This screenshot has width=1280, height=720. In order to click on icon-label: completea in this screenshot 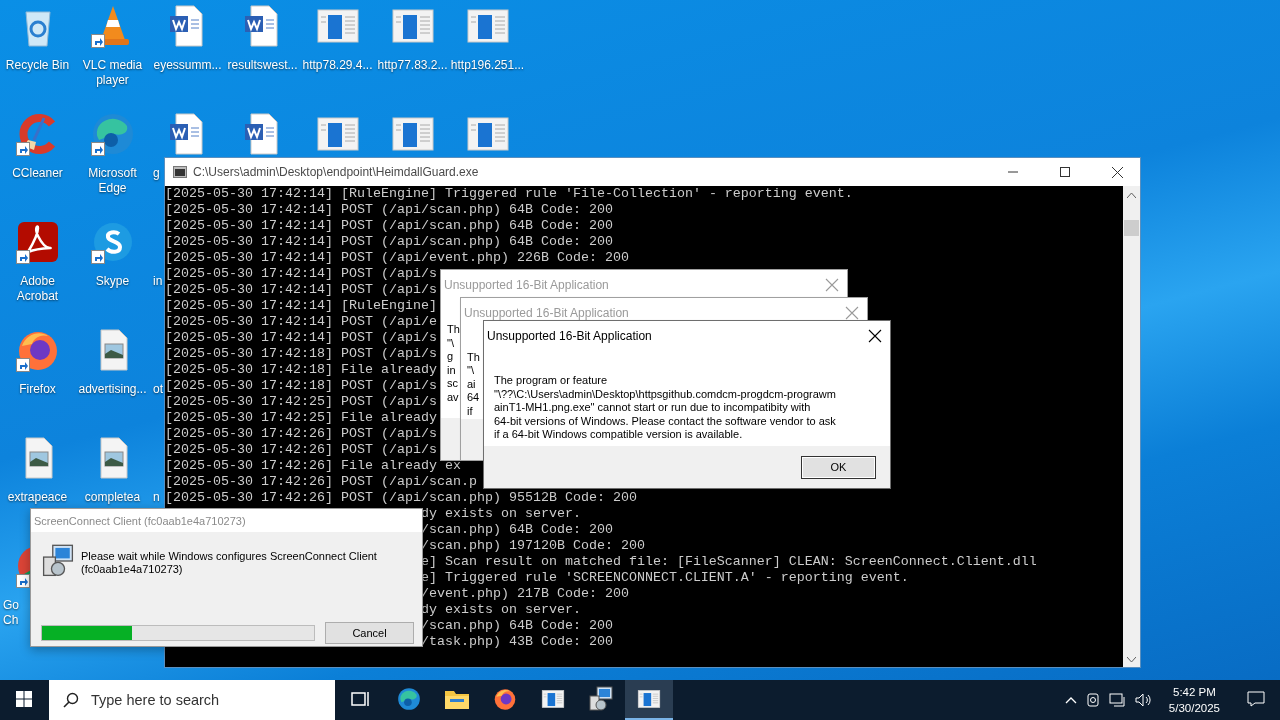, I will do `click(112, 497)`.